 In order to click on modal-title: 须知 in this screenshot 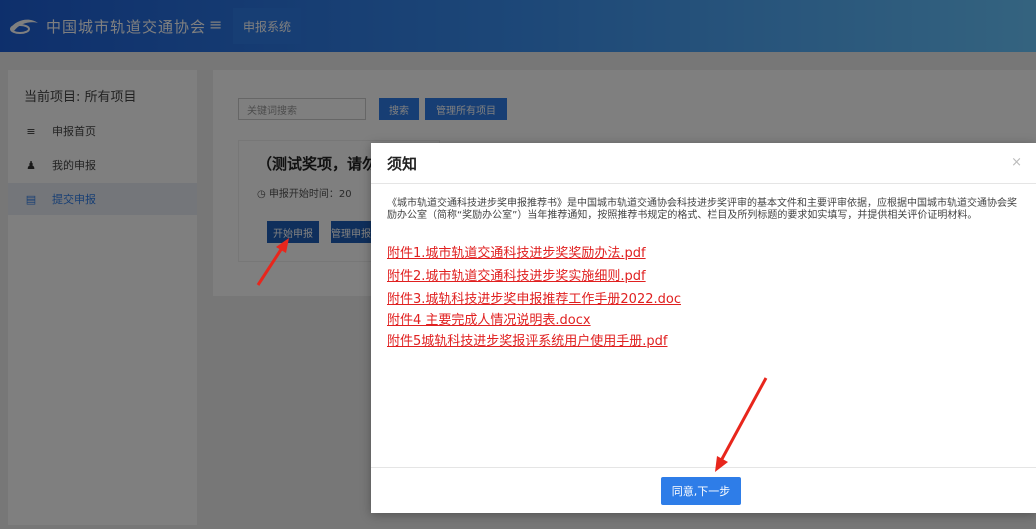, I will do `click(402, 164)`.